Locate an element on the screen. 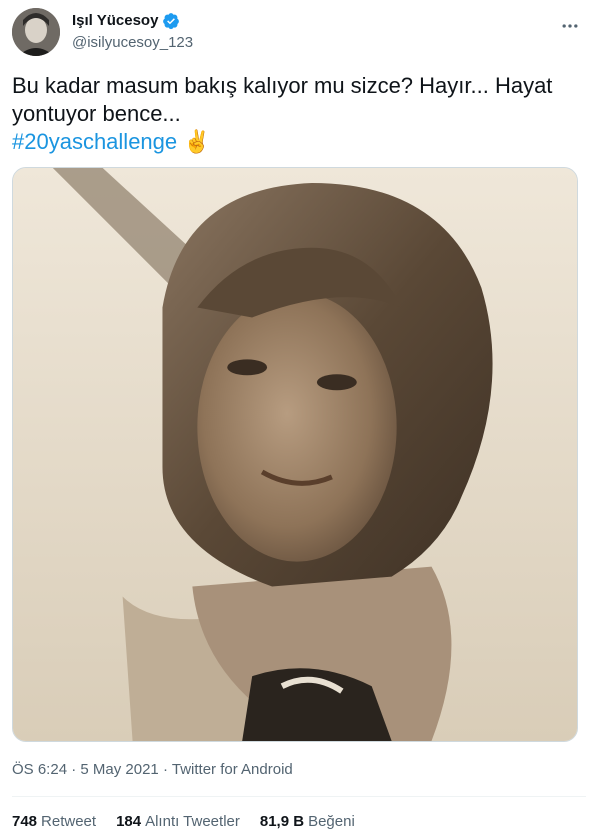  author-info: Işıl Yücesoy @isilyucesoy_123 is located at coordinates (132, 32).